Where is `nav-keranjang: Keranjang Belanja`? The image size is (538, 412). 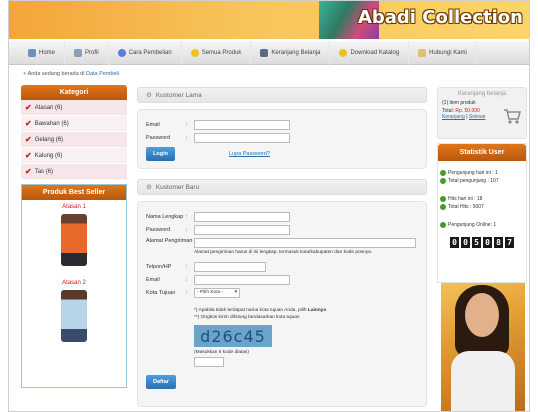
nav-keranjang: Keranjang Belanja is located at coordinates (291, 52).